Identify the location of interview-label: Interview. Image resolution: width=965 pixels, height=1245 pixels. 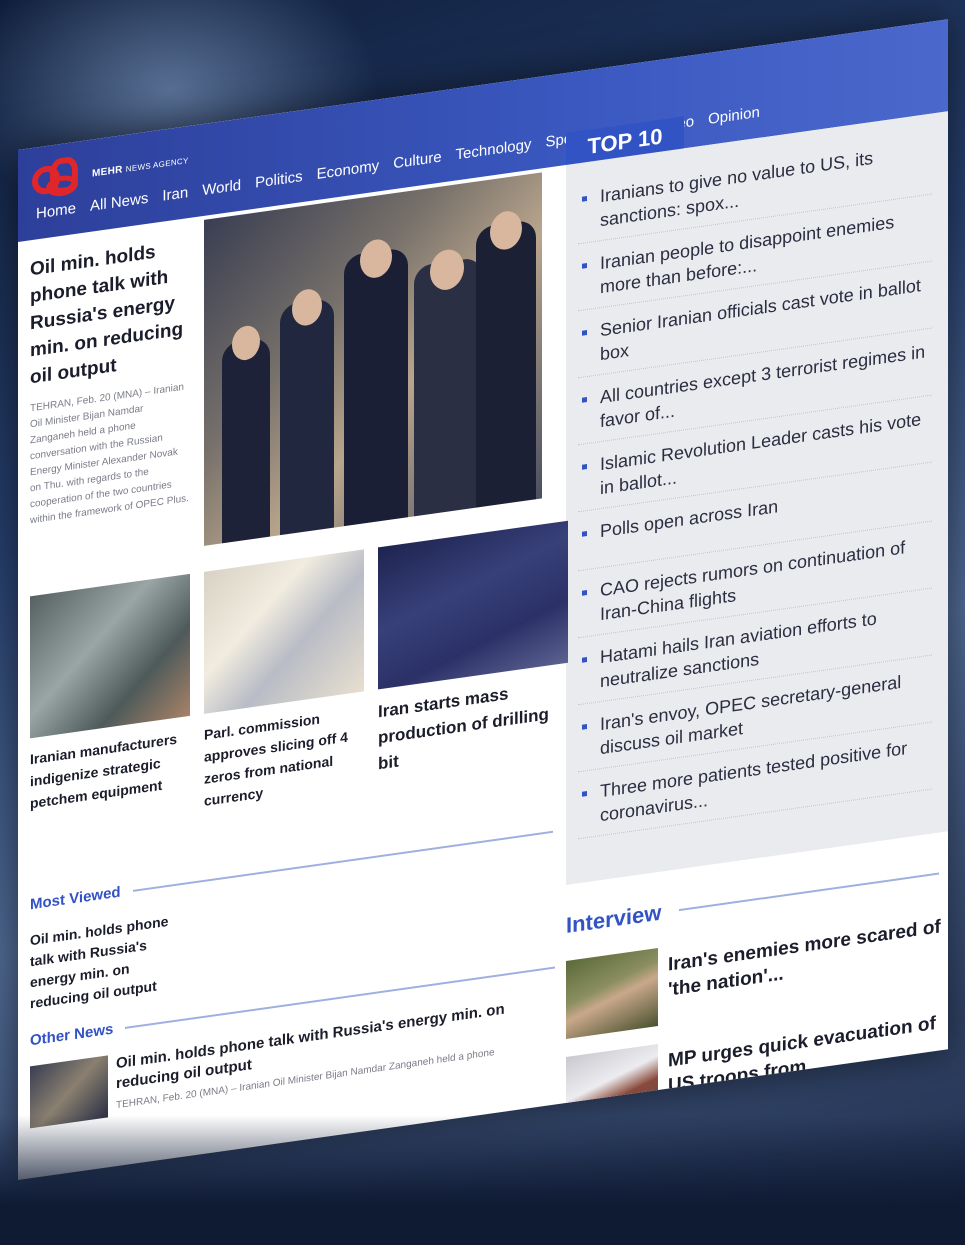
(614, 918).